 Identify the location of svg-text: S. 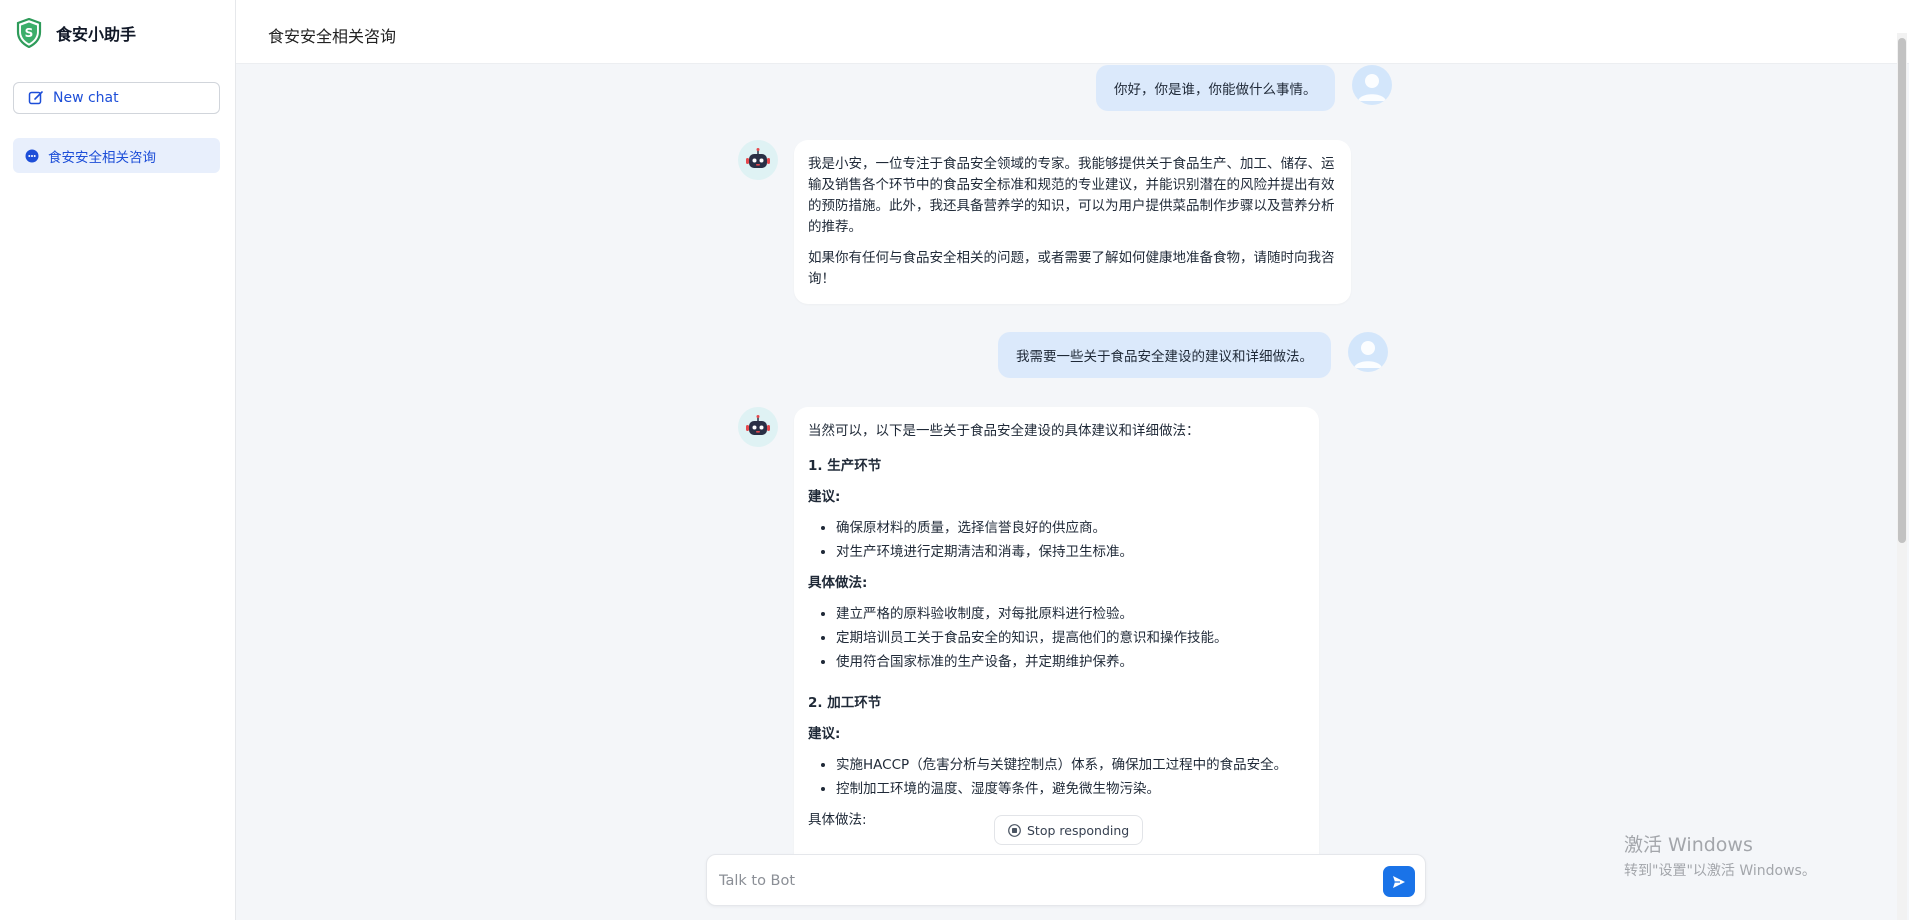
(29, 33).